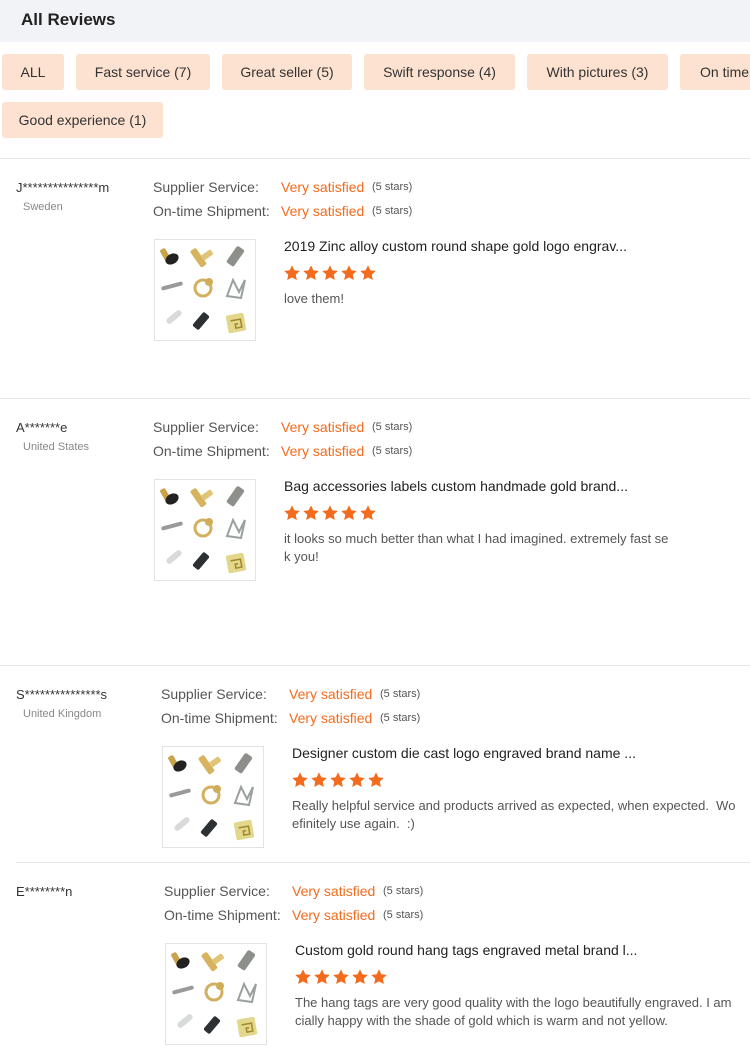  I want to click on filter-chip-label: With pictures (3), so click(597, 72).